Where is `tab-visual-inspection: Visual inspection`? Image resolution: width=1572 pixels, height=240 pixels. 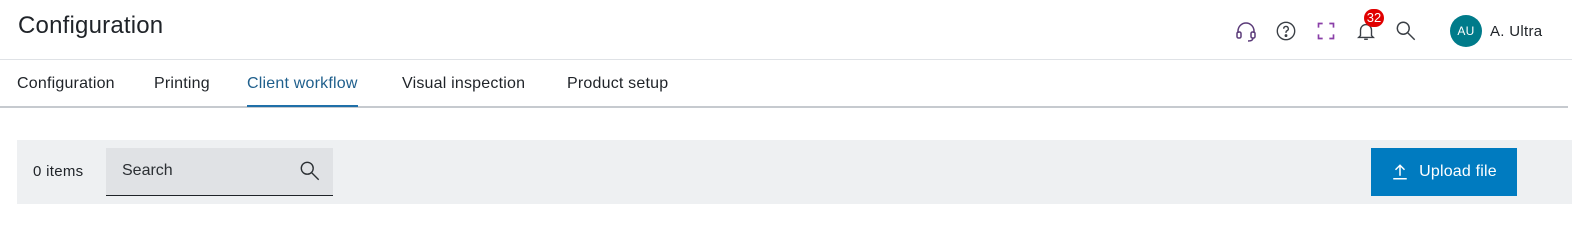 tab-visual-inspection: Visual inspection is located at coordinates (463, 83).